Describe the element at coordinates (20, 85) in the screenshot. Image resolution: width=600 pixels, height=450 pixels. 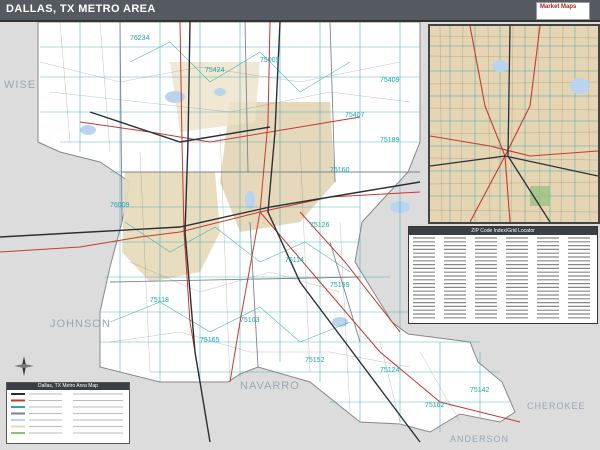
I see `county-label: WISE` at that location.